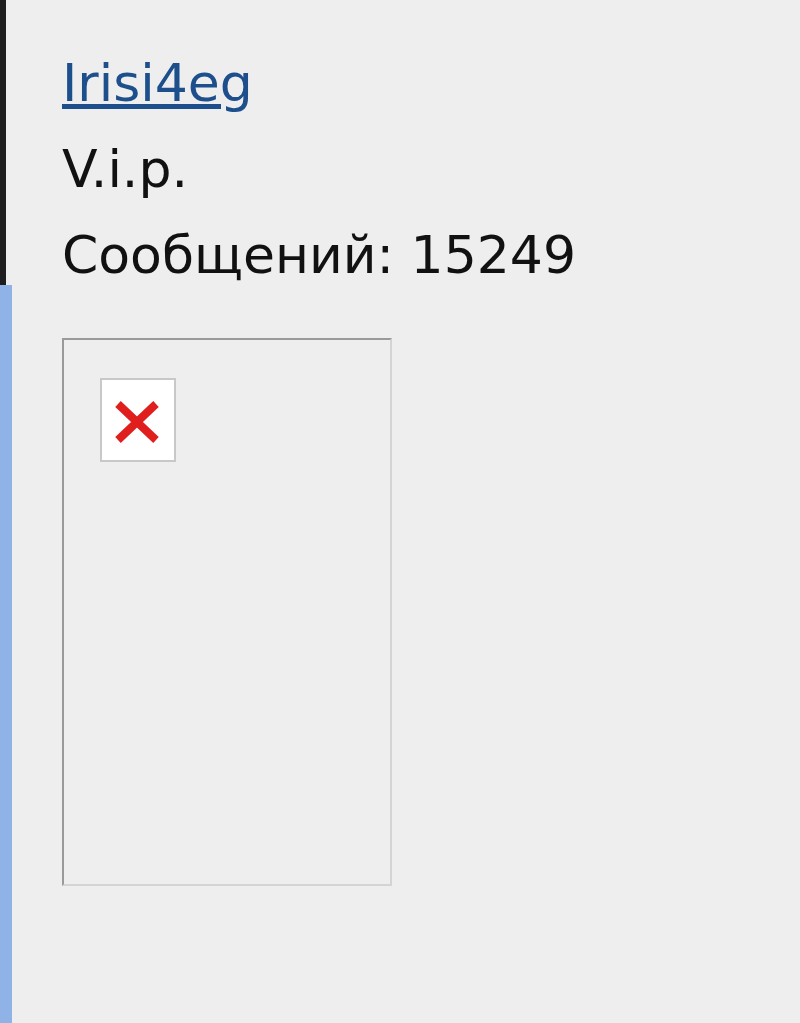 The width and height of the screenshot is (800, 1023). What do you see at coordinates (157, 83) in the screenshot?
I see `username-link: Irisi4eg` at bounding box center [157, 83].